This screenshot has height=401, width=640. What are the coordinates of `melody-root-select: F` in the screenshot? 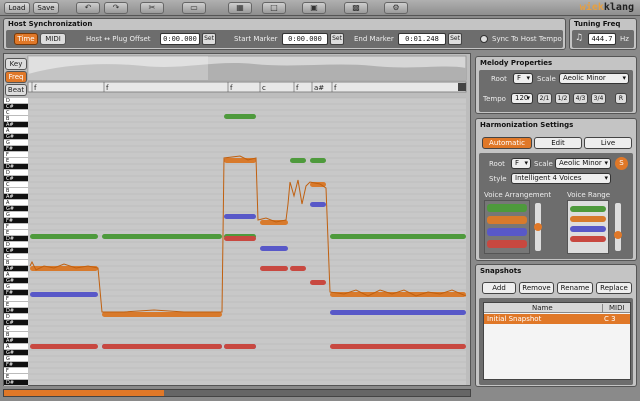 It's located at (523, 78).